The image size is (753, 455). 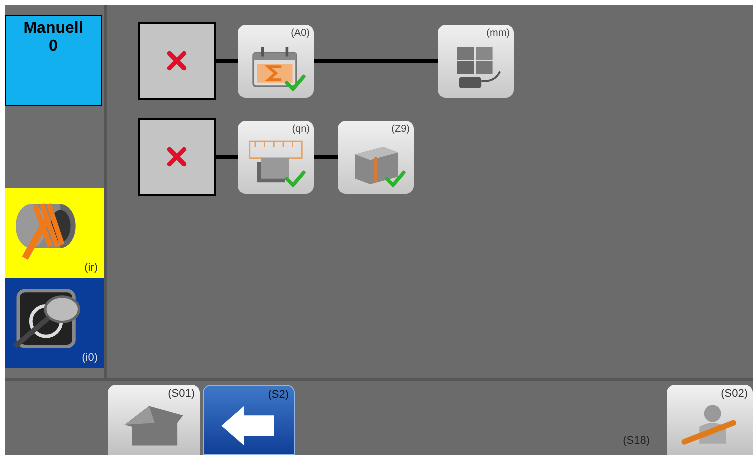 What do you see at coordinates (54, 29) in the screenshot?
I see `mode-label: Manuell` at bounding box center [54, 29].